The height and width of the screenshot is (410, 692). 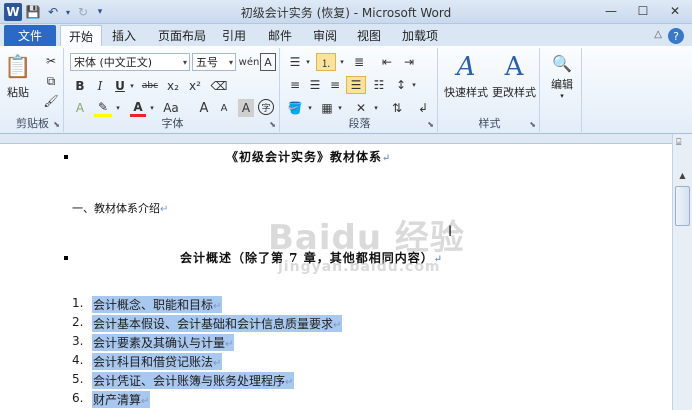 What do you see at coordinates (387, 62) in the screenshot?
I see `decrease-indent-icon: ⇤` at bounding box center [387, 62].